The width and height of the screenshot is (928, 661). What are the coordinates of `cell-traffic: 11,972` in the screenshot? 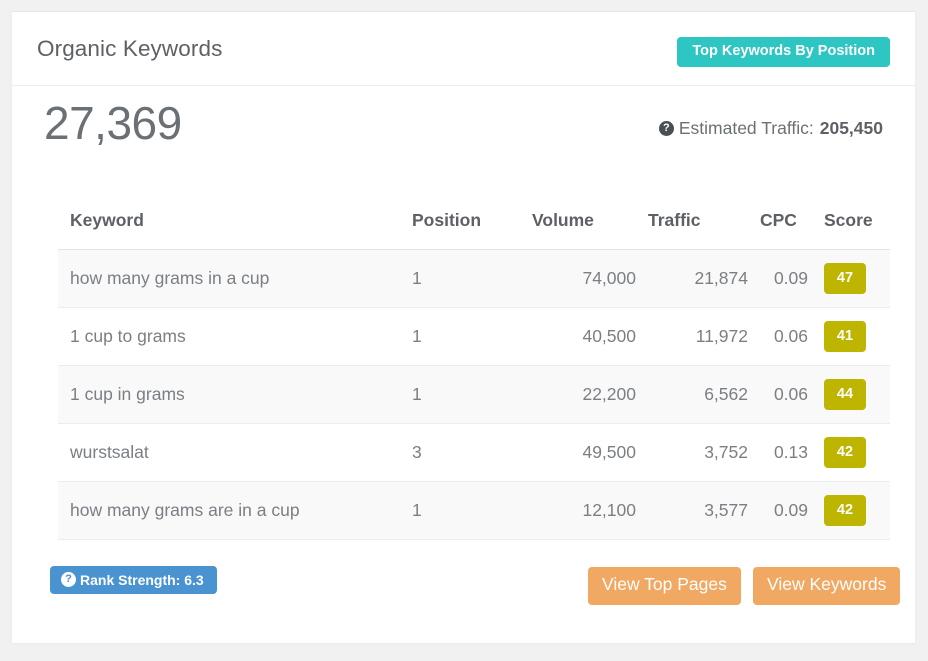 It's located at (702, 336).